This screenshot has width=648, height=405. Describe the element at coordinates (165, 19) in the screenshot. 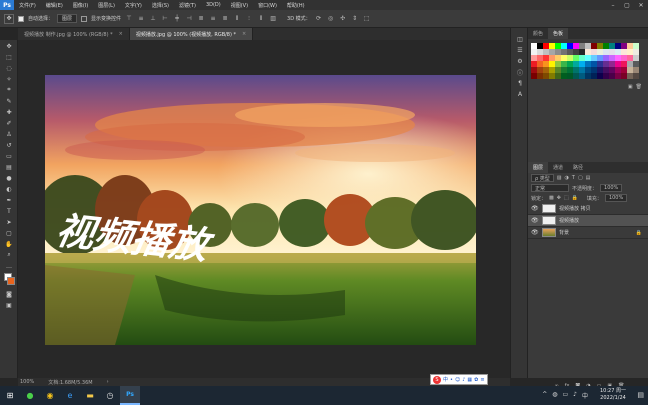

I see `align-left-icon: ⊢` at that location.